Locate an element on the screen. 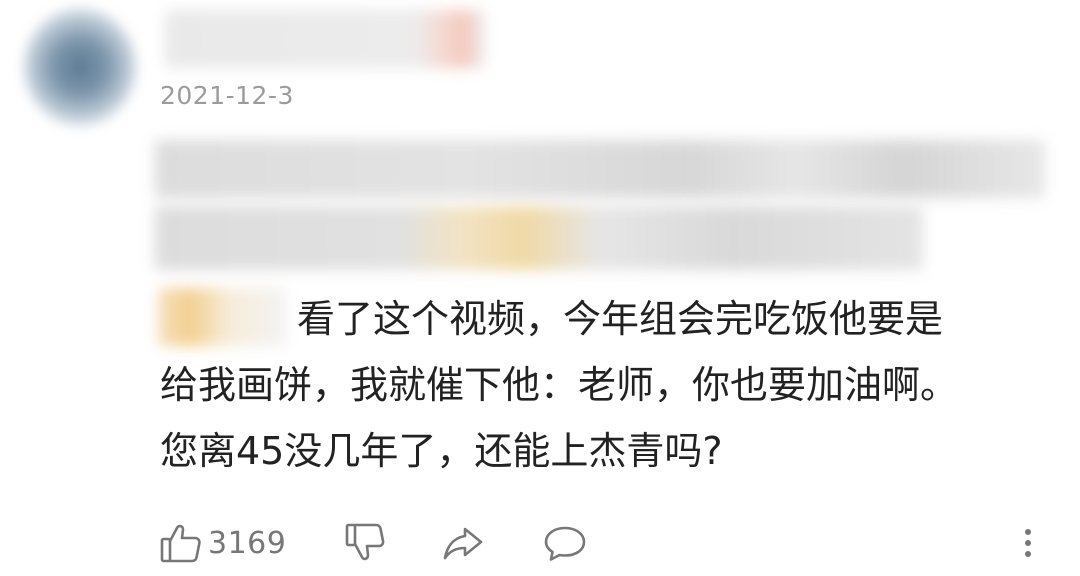 Image resolution: width=1080 pixels, height=576 pixels. comment-bubble-icon is located at coordinates (565, 543).